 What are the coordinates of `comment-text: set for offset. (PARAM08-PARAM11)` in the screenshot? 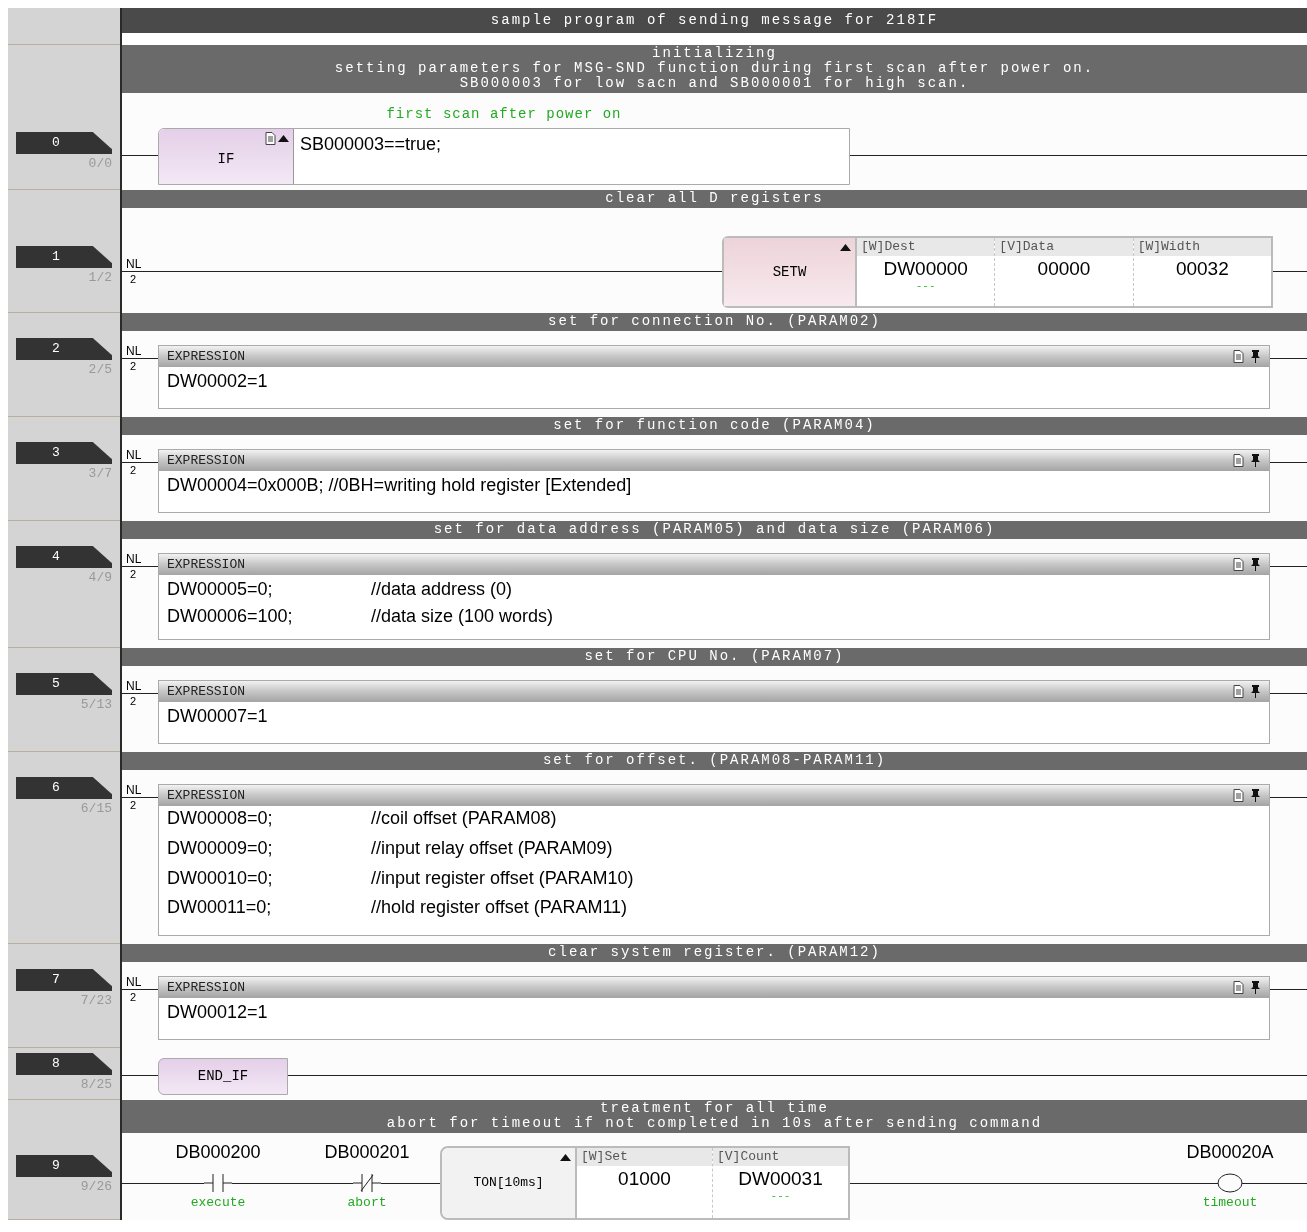 It's located at (714, 760).